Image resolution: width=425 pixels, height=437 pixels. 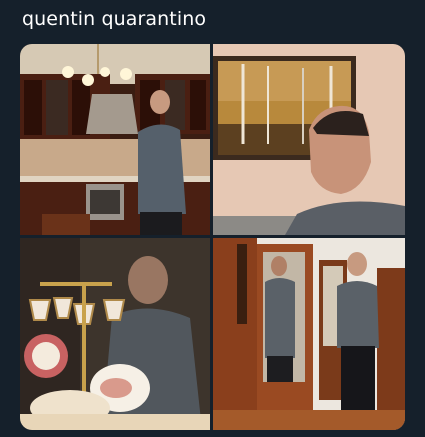 I want to click on tweet-text: quentin quarantino, so click(x=114, y=19).